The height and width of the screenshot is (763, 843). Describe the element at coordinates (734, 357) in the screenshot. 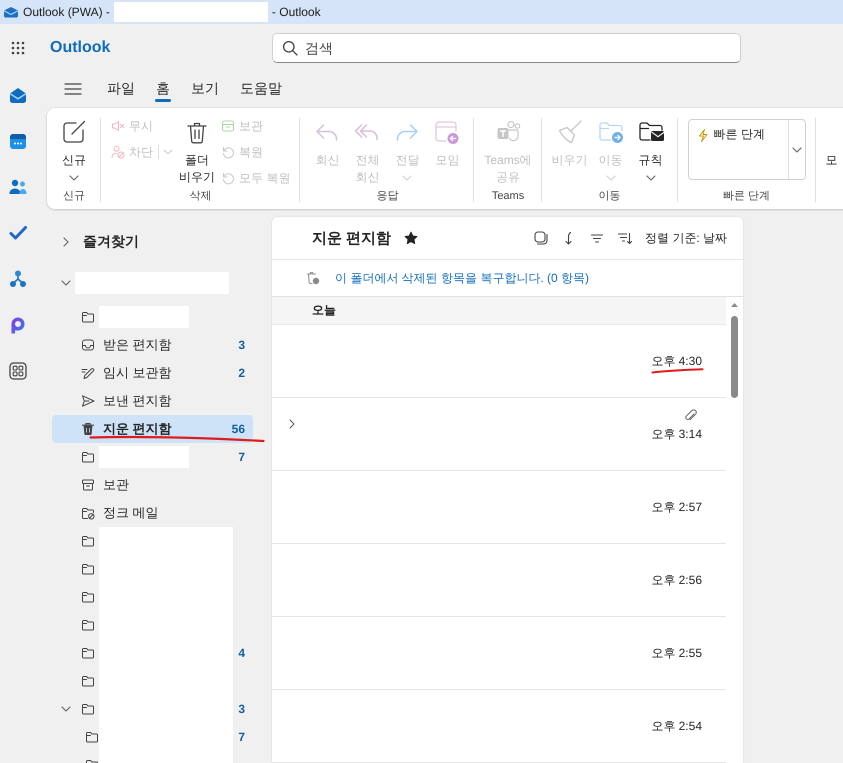

I see `scrollbar-thumb` at that location.